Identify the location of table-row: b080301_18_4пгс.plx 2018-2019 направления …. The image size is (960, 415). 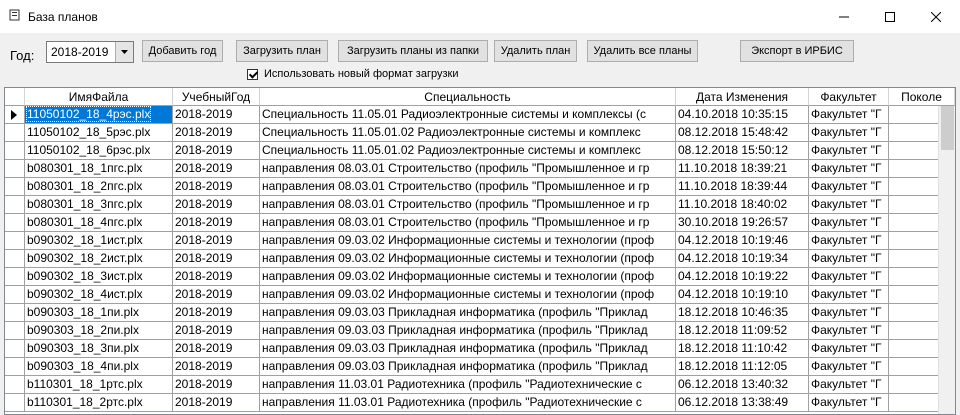
(480, 223).